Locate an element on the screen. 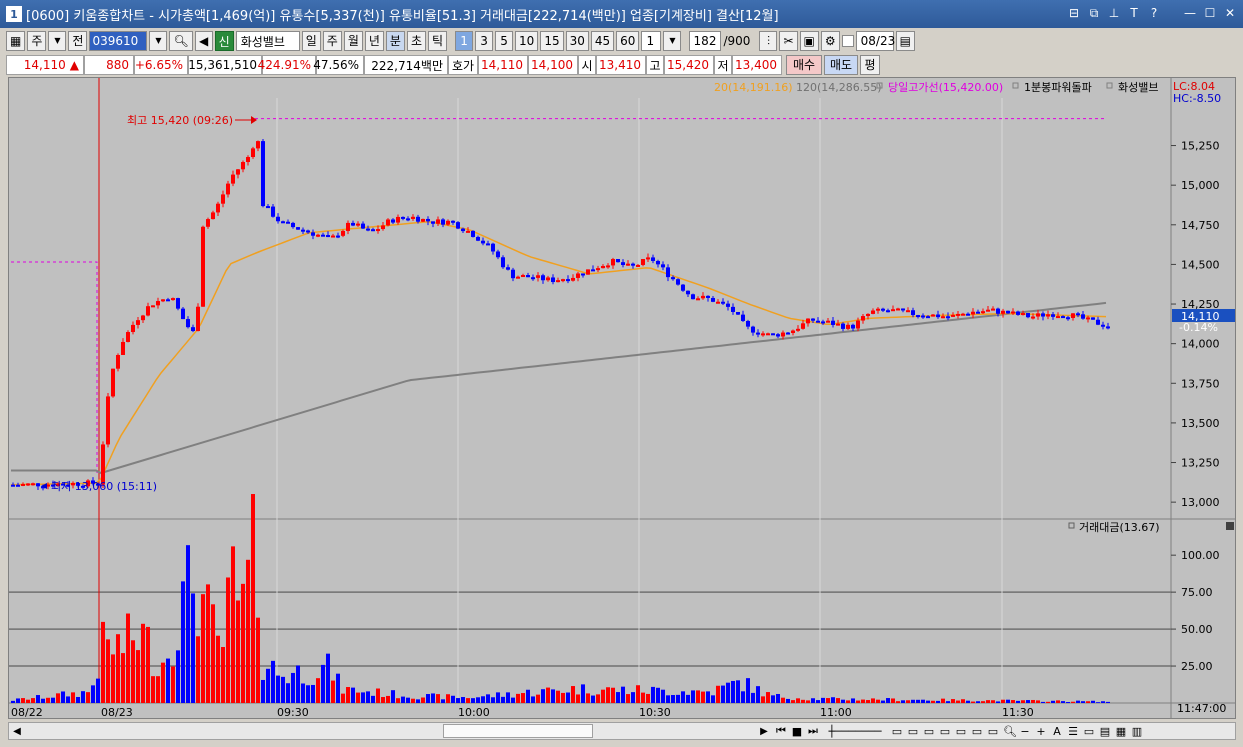 This screenshot has width=1243, height=747. export-icon: ▤ is located at coordinates (1105, 731).